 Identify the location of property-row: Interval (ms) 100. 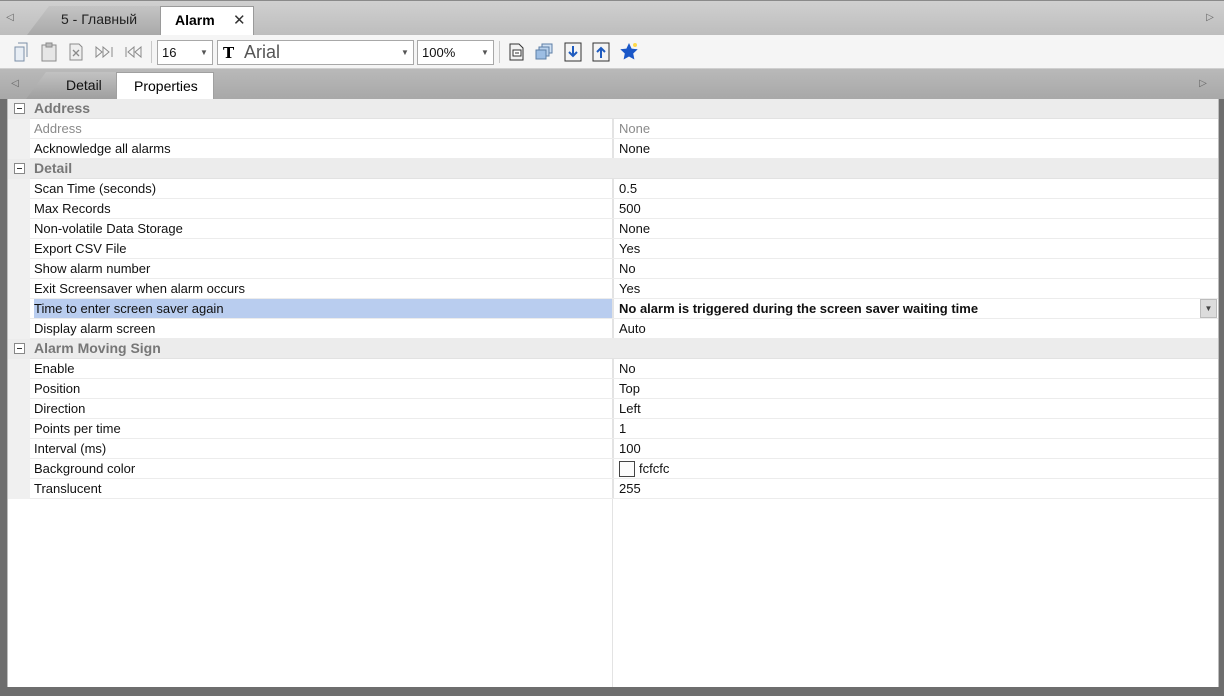
(613, 449).